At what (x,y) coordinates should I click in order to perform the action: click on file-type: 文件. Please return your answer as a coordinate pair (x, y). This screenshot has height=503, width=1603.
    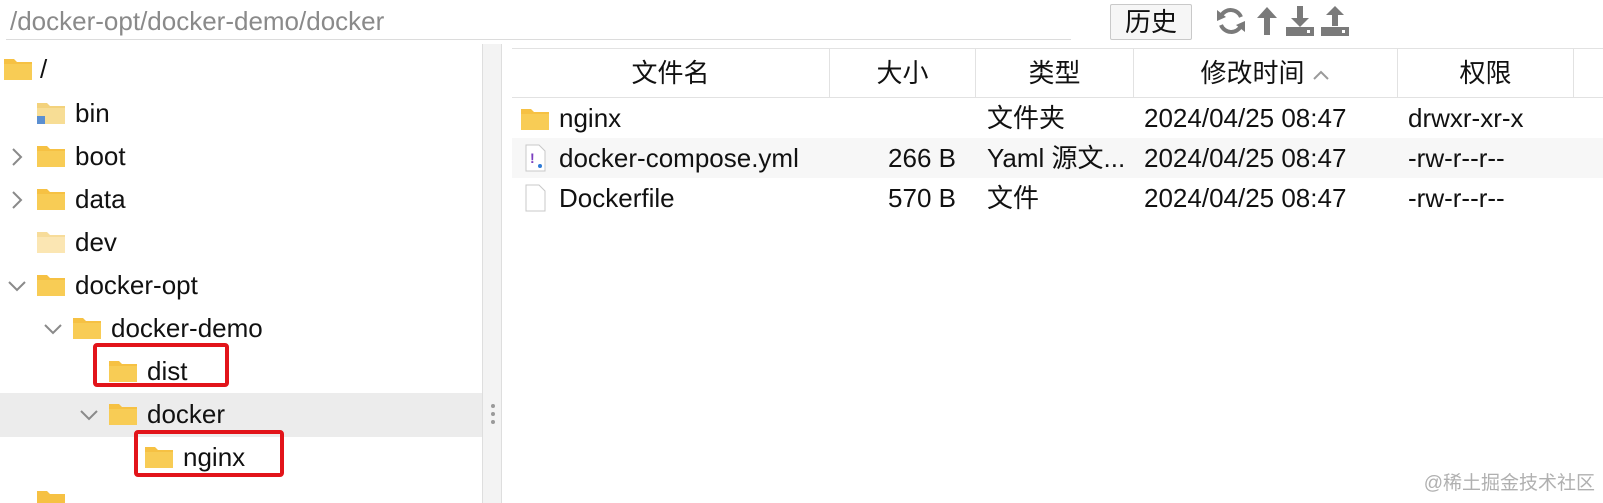
    Looking at the image, I should click on (1013, 198).